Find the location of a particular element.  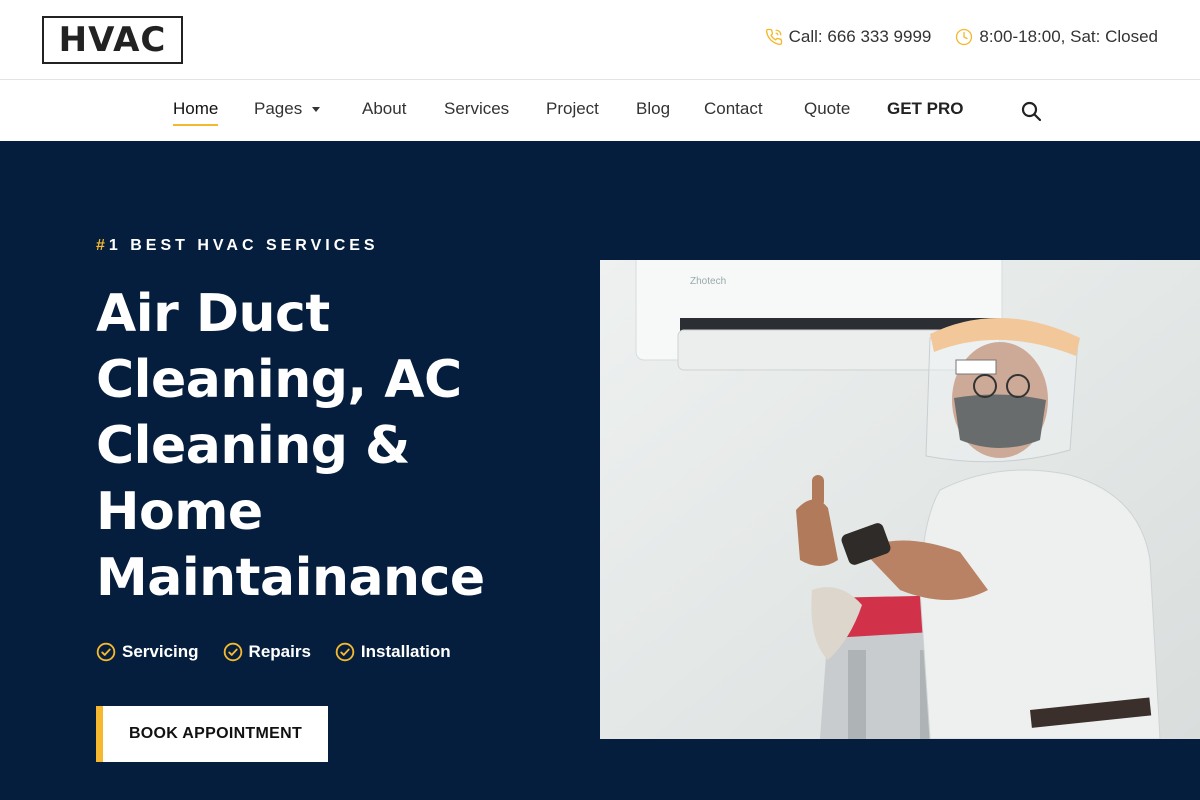

nav-item-blog: Blog is located at coordinates (653, 109).